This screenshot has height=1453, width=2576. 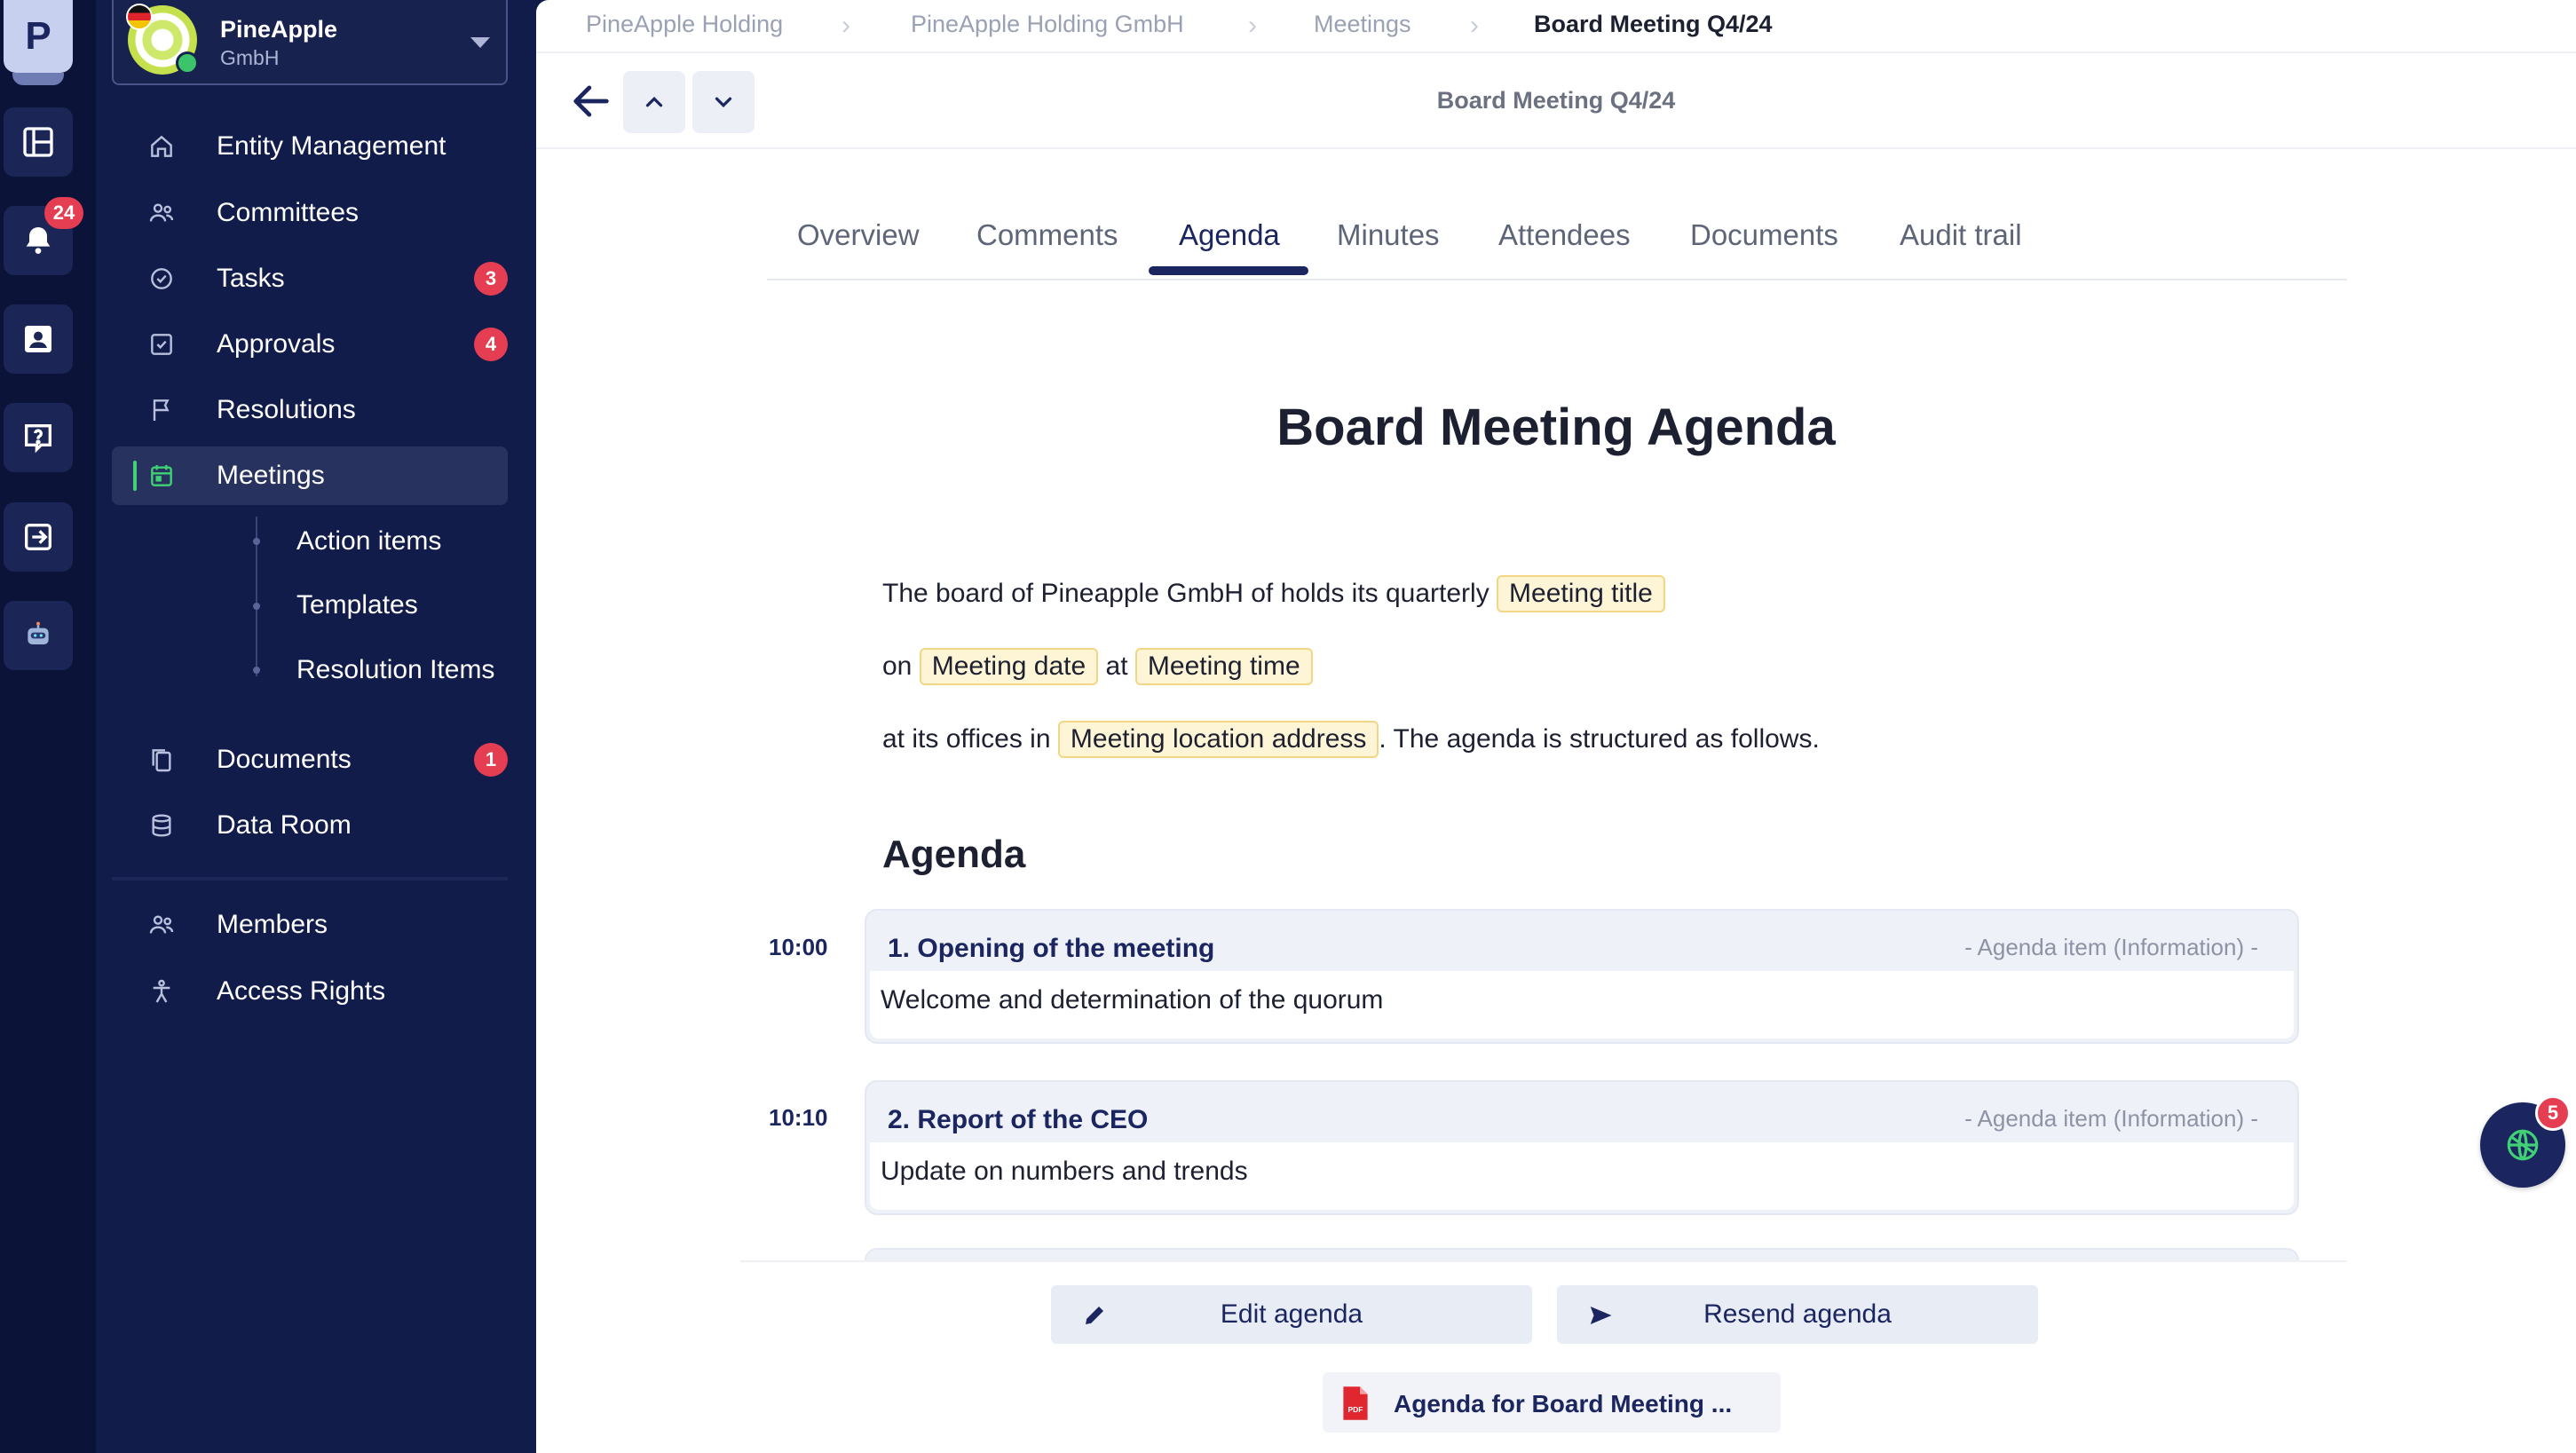 What do you see at coordinates (1362, 24) in the screenshot?
I see `breadcrumb-item: Meetings` at bounding box center [1362, 24].